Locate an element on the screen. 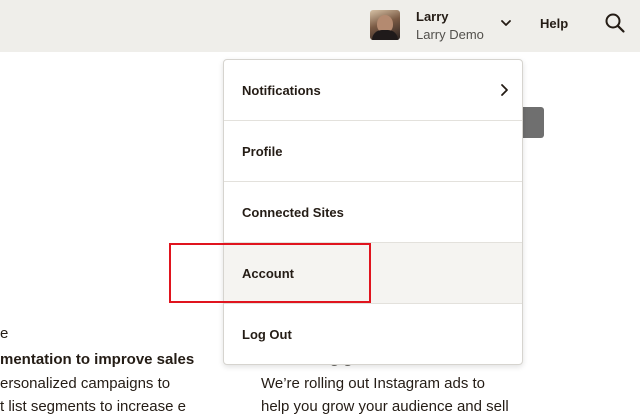  menu-item-label: Log Out is located at coordinates (267, 334).